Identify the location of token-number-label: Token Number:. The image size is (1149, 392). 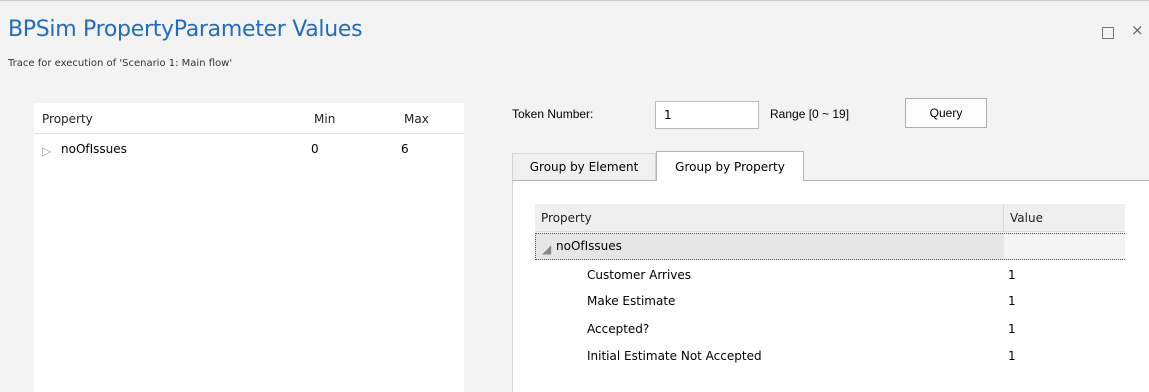
(553, 114).